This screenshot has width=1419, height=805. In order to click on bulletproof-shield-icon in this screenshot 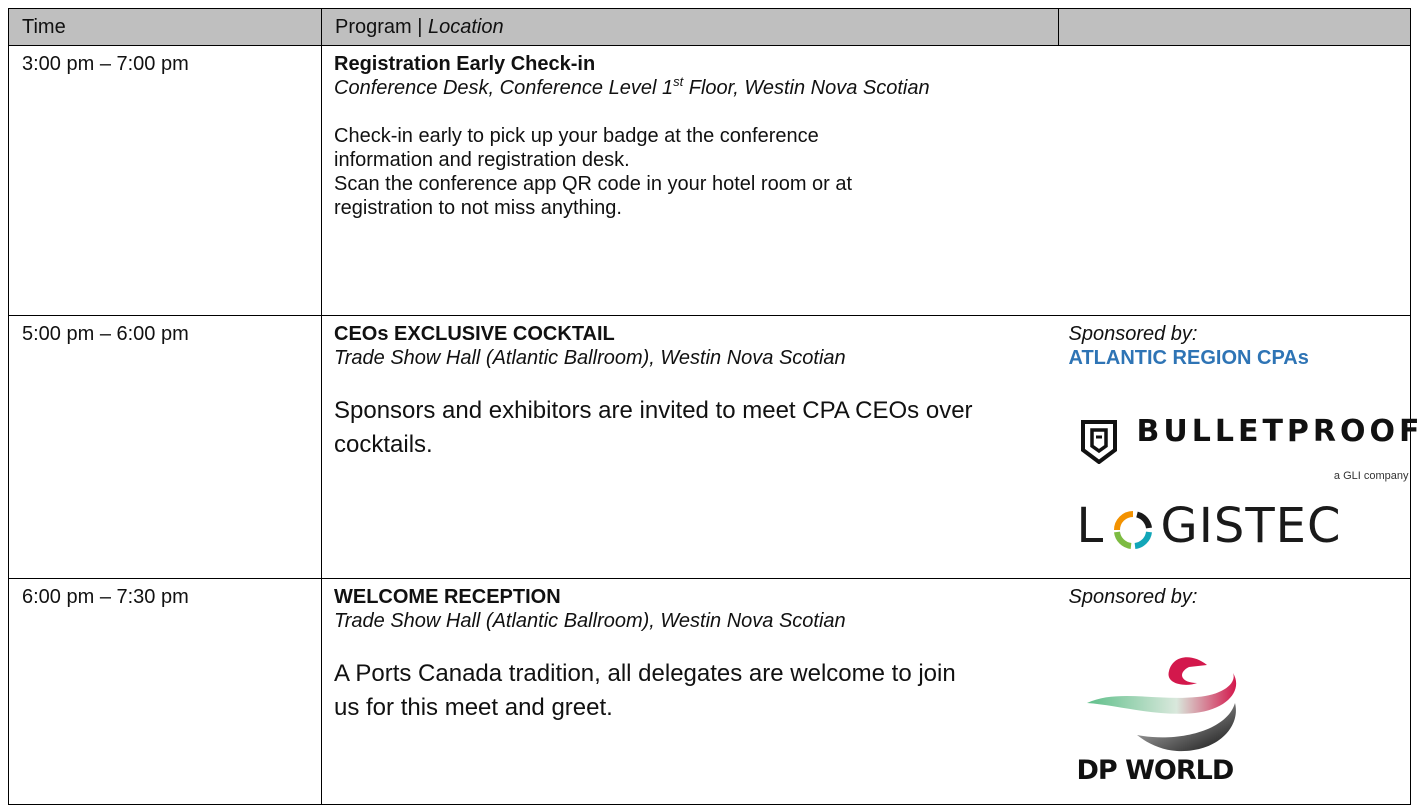, I will do `click(1099, 442)`.